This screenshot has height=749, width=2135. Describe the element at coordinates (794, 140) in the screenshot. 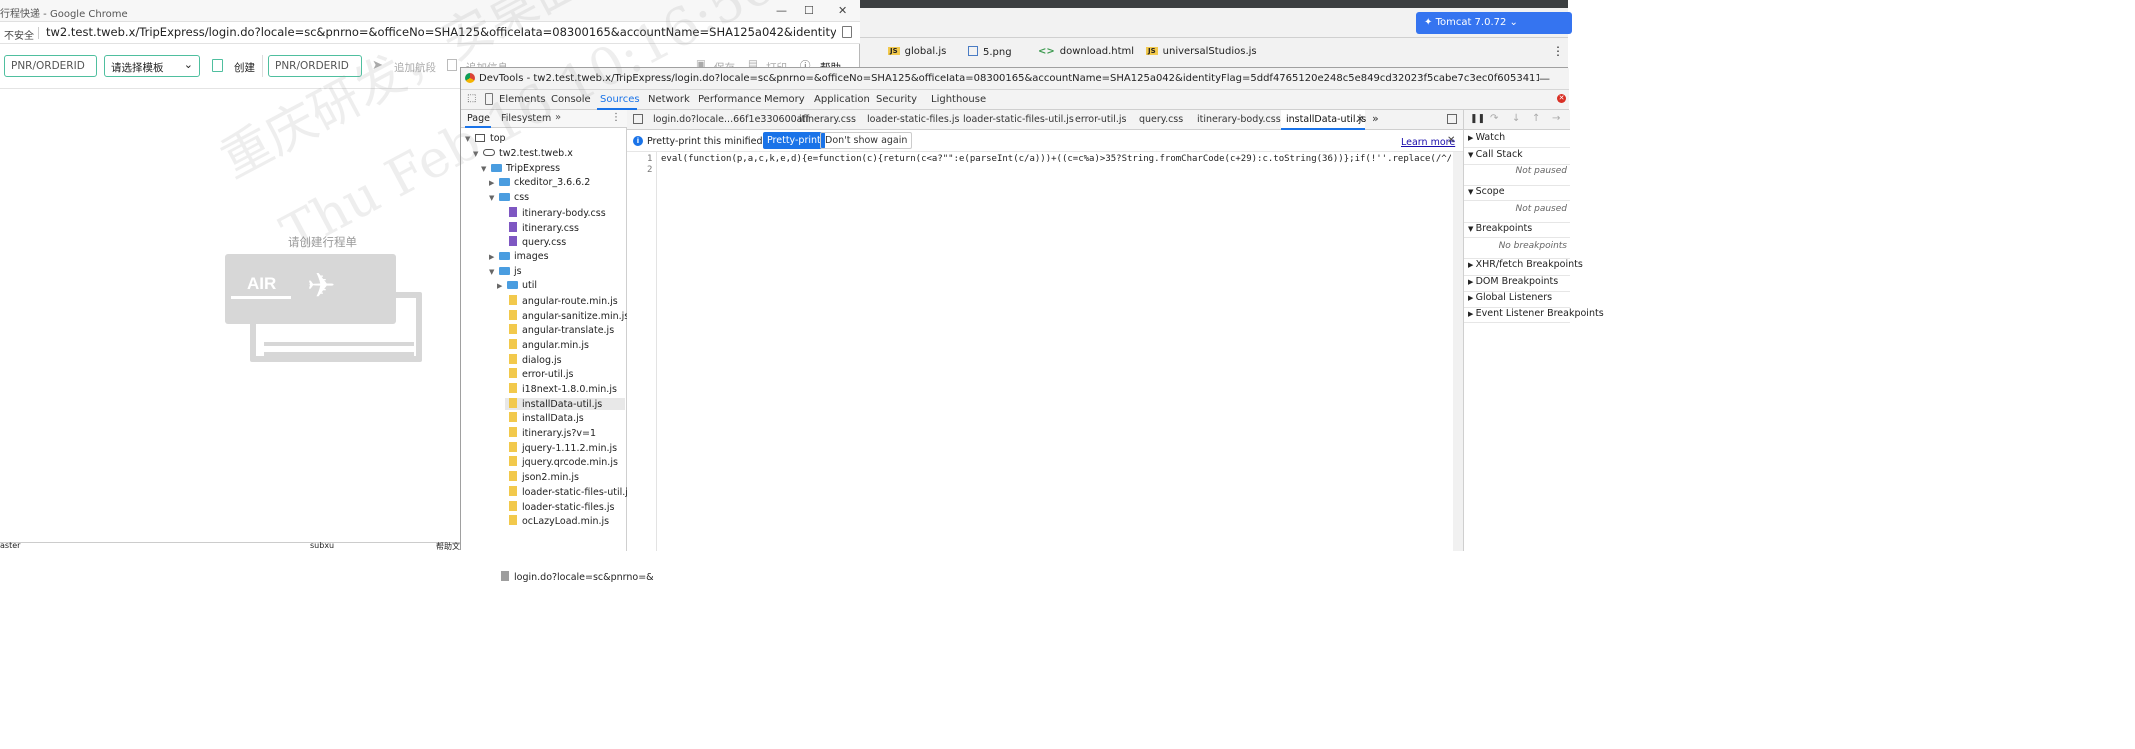

I see `pretty-print-button: Pretty-print` at that location.